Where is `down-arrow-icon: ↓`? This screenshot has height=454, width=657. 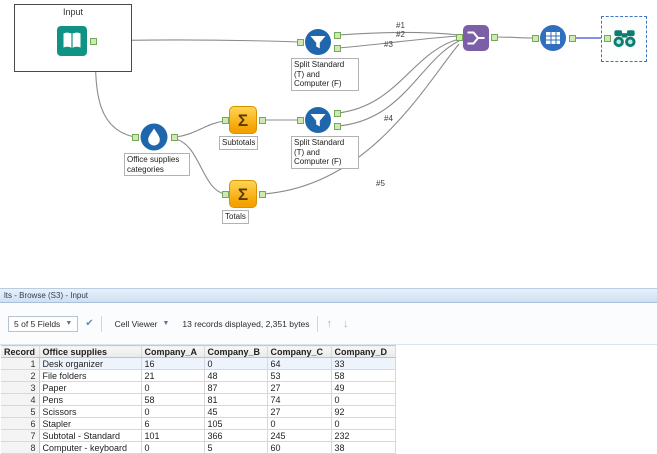
down-arrow-icon: ↓ is located at coordinates (346, 324).